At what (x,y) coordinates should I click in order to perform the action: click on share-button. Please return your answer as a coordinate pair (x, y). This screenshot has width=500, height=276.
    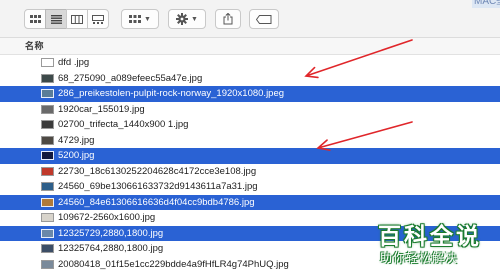
    Looking at the image, I should click on (228, 19).